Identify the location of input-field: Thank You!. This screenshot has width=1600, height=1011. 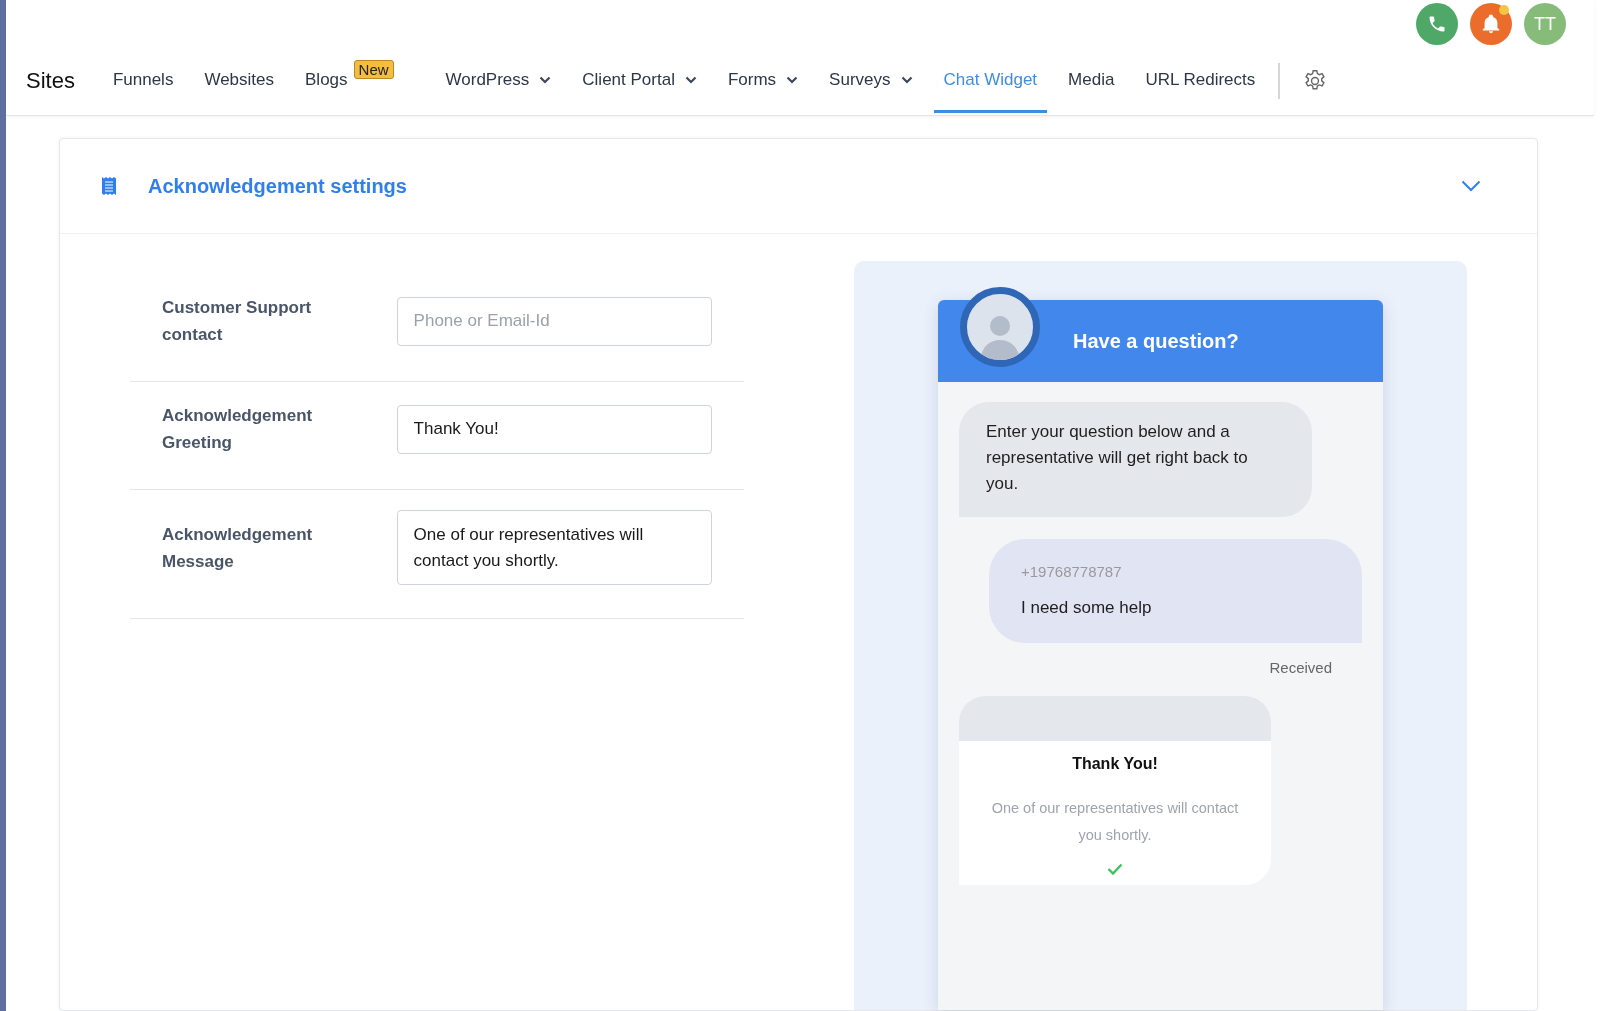
(554, 429).